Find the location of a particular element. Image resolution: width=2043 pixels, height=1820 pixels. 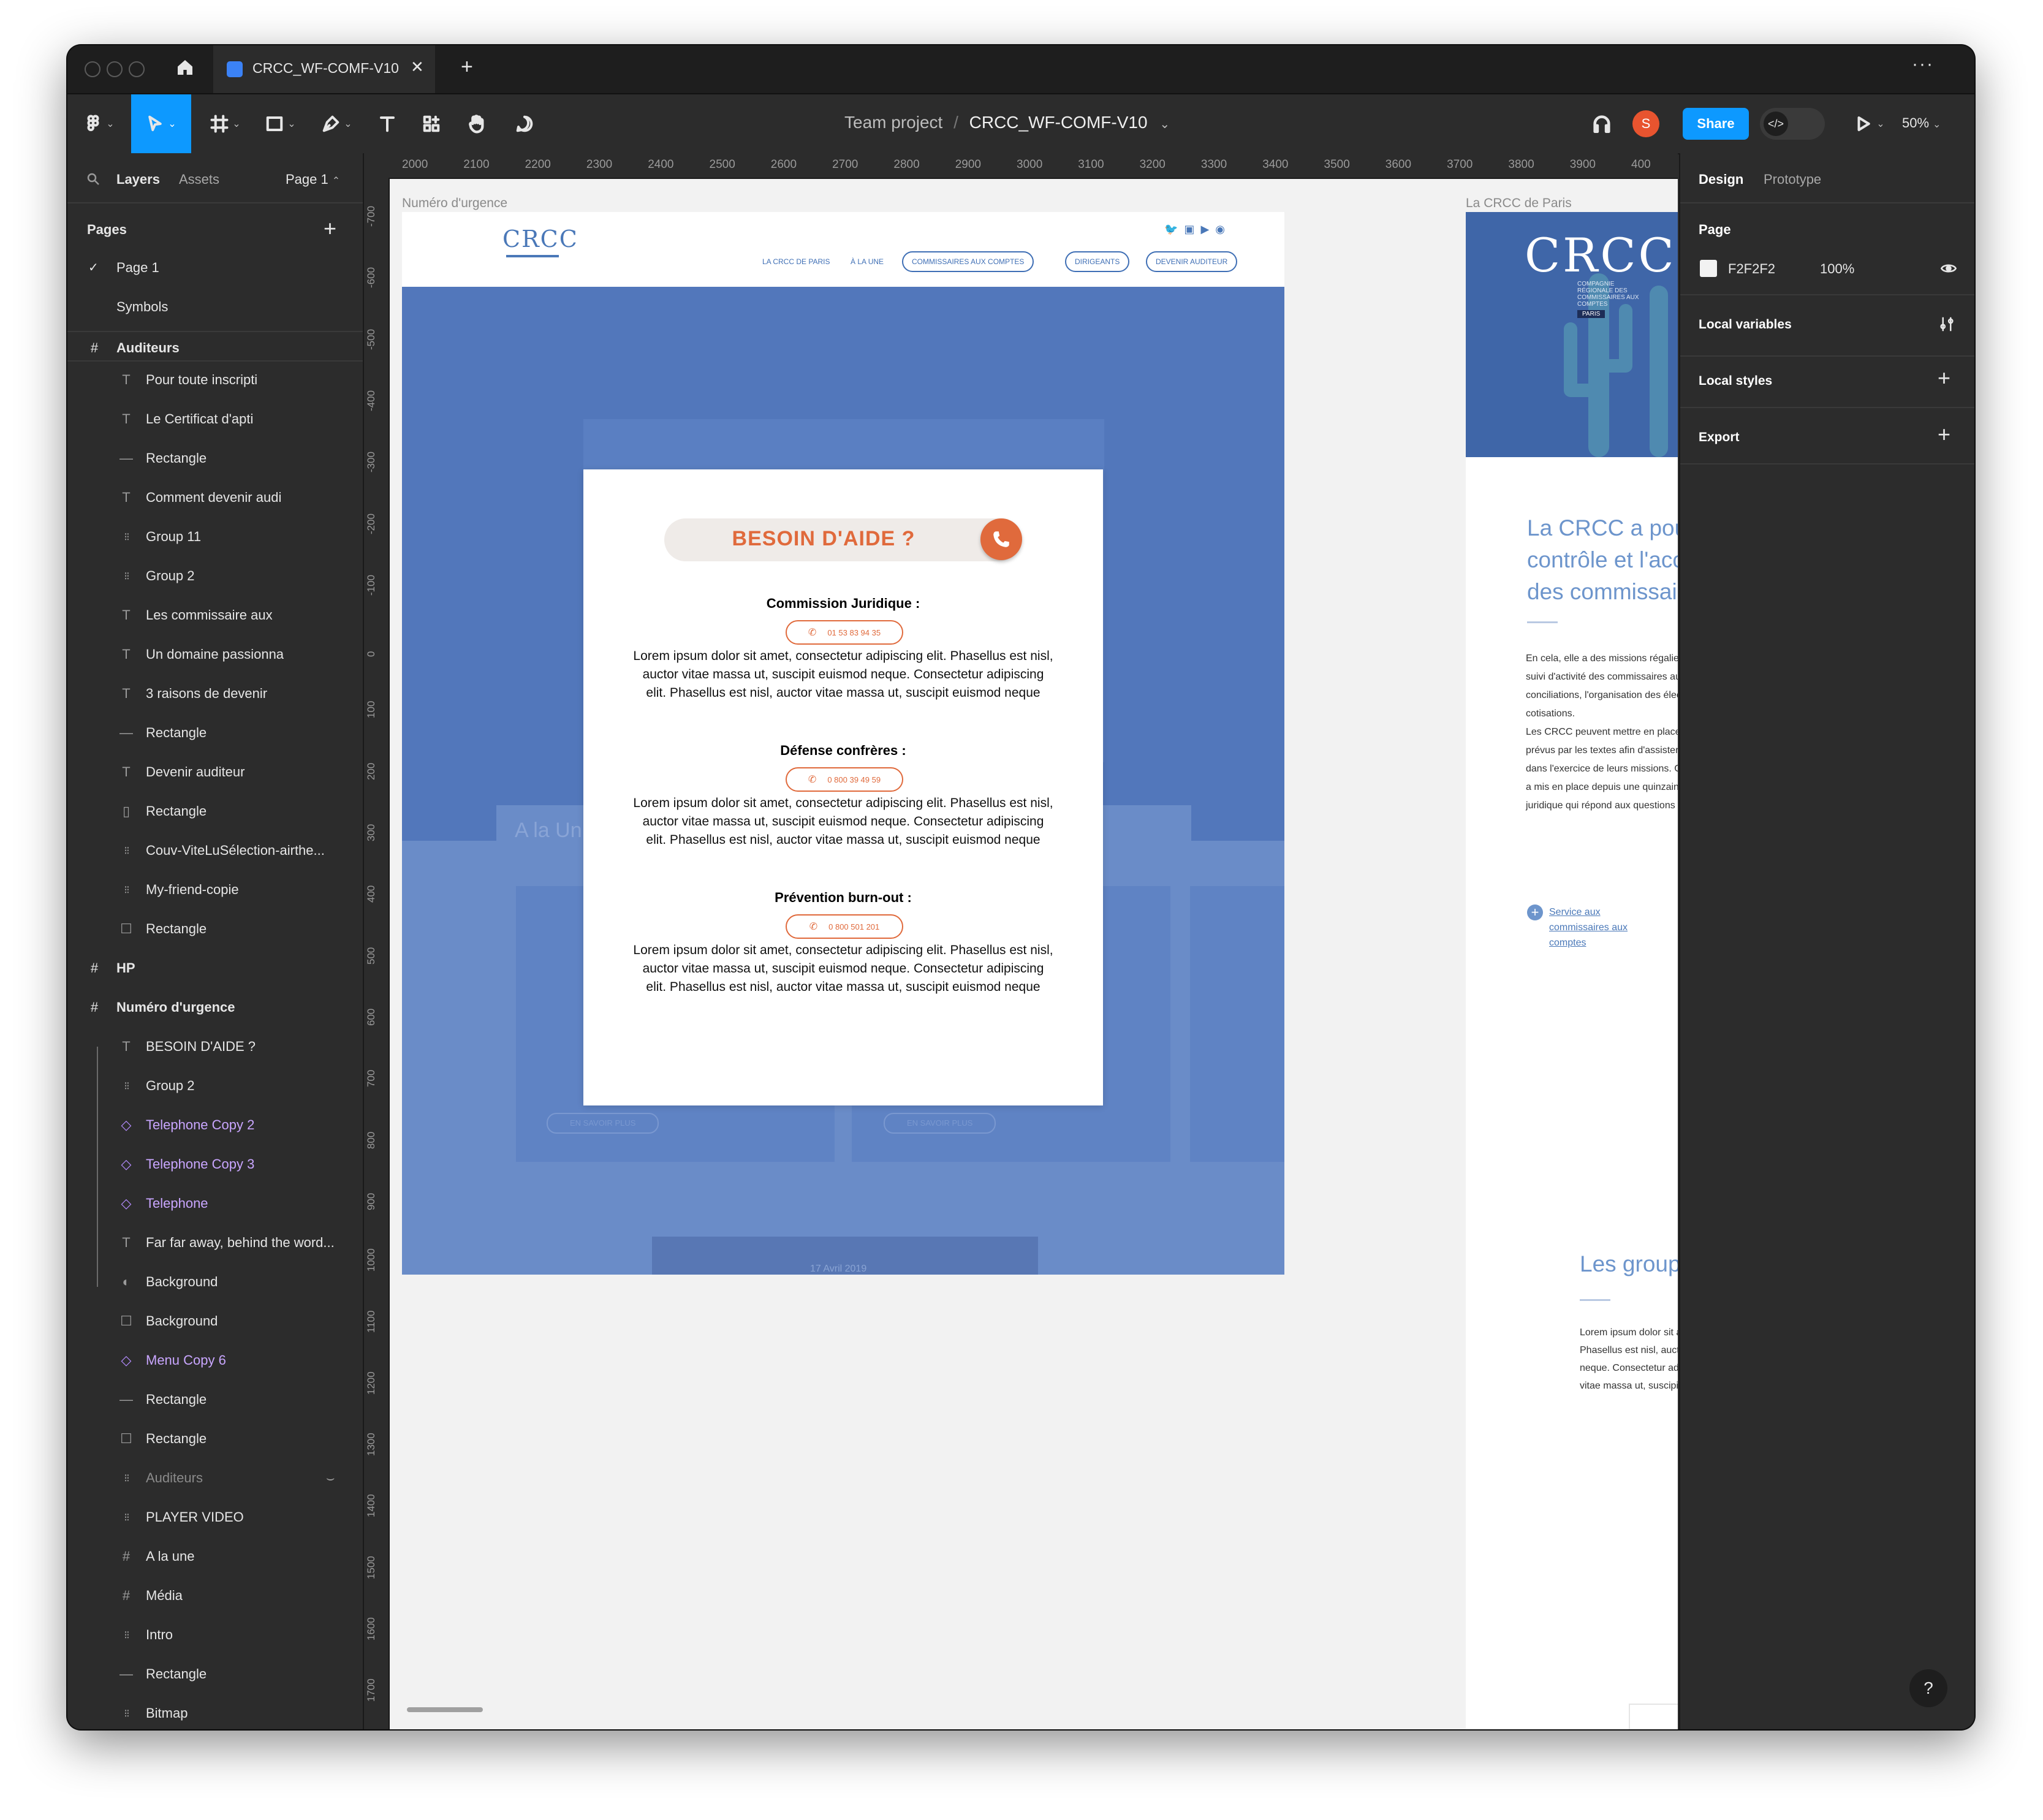

add-page-icon: + is located at coordinates (330, 228).